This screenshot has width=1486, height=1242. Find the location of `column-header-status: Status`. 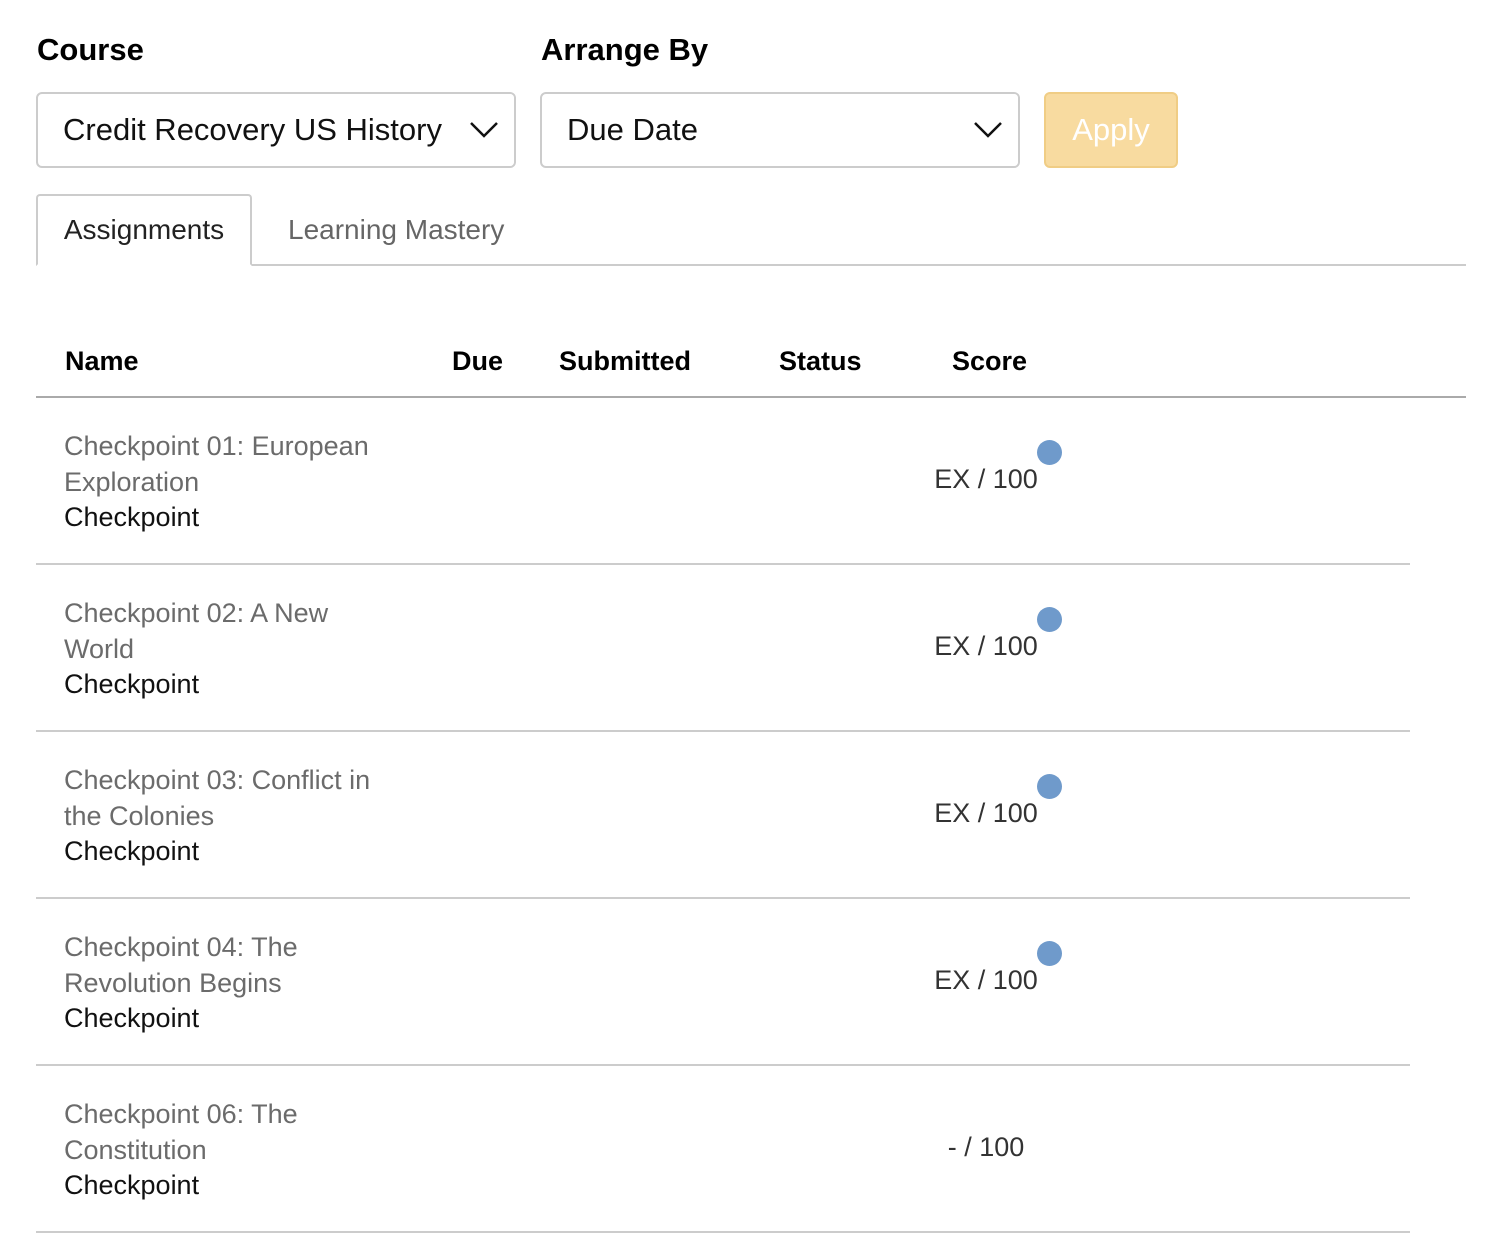

column-header-status: Status is located at coordinates (820, 361).